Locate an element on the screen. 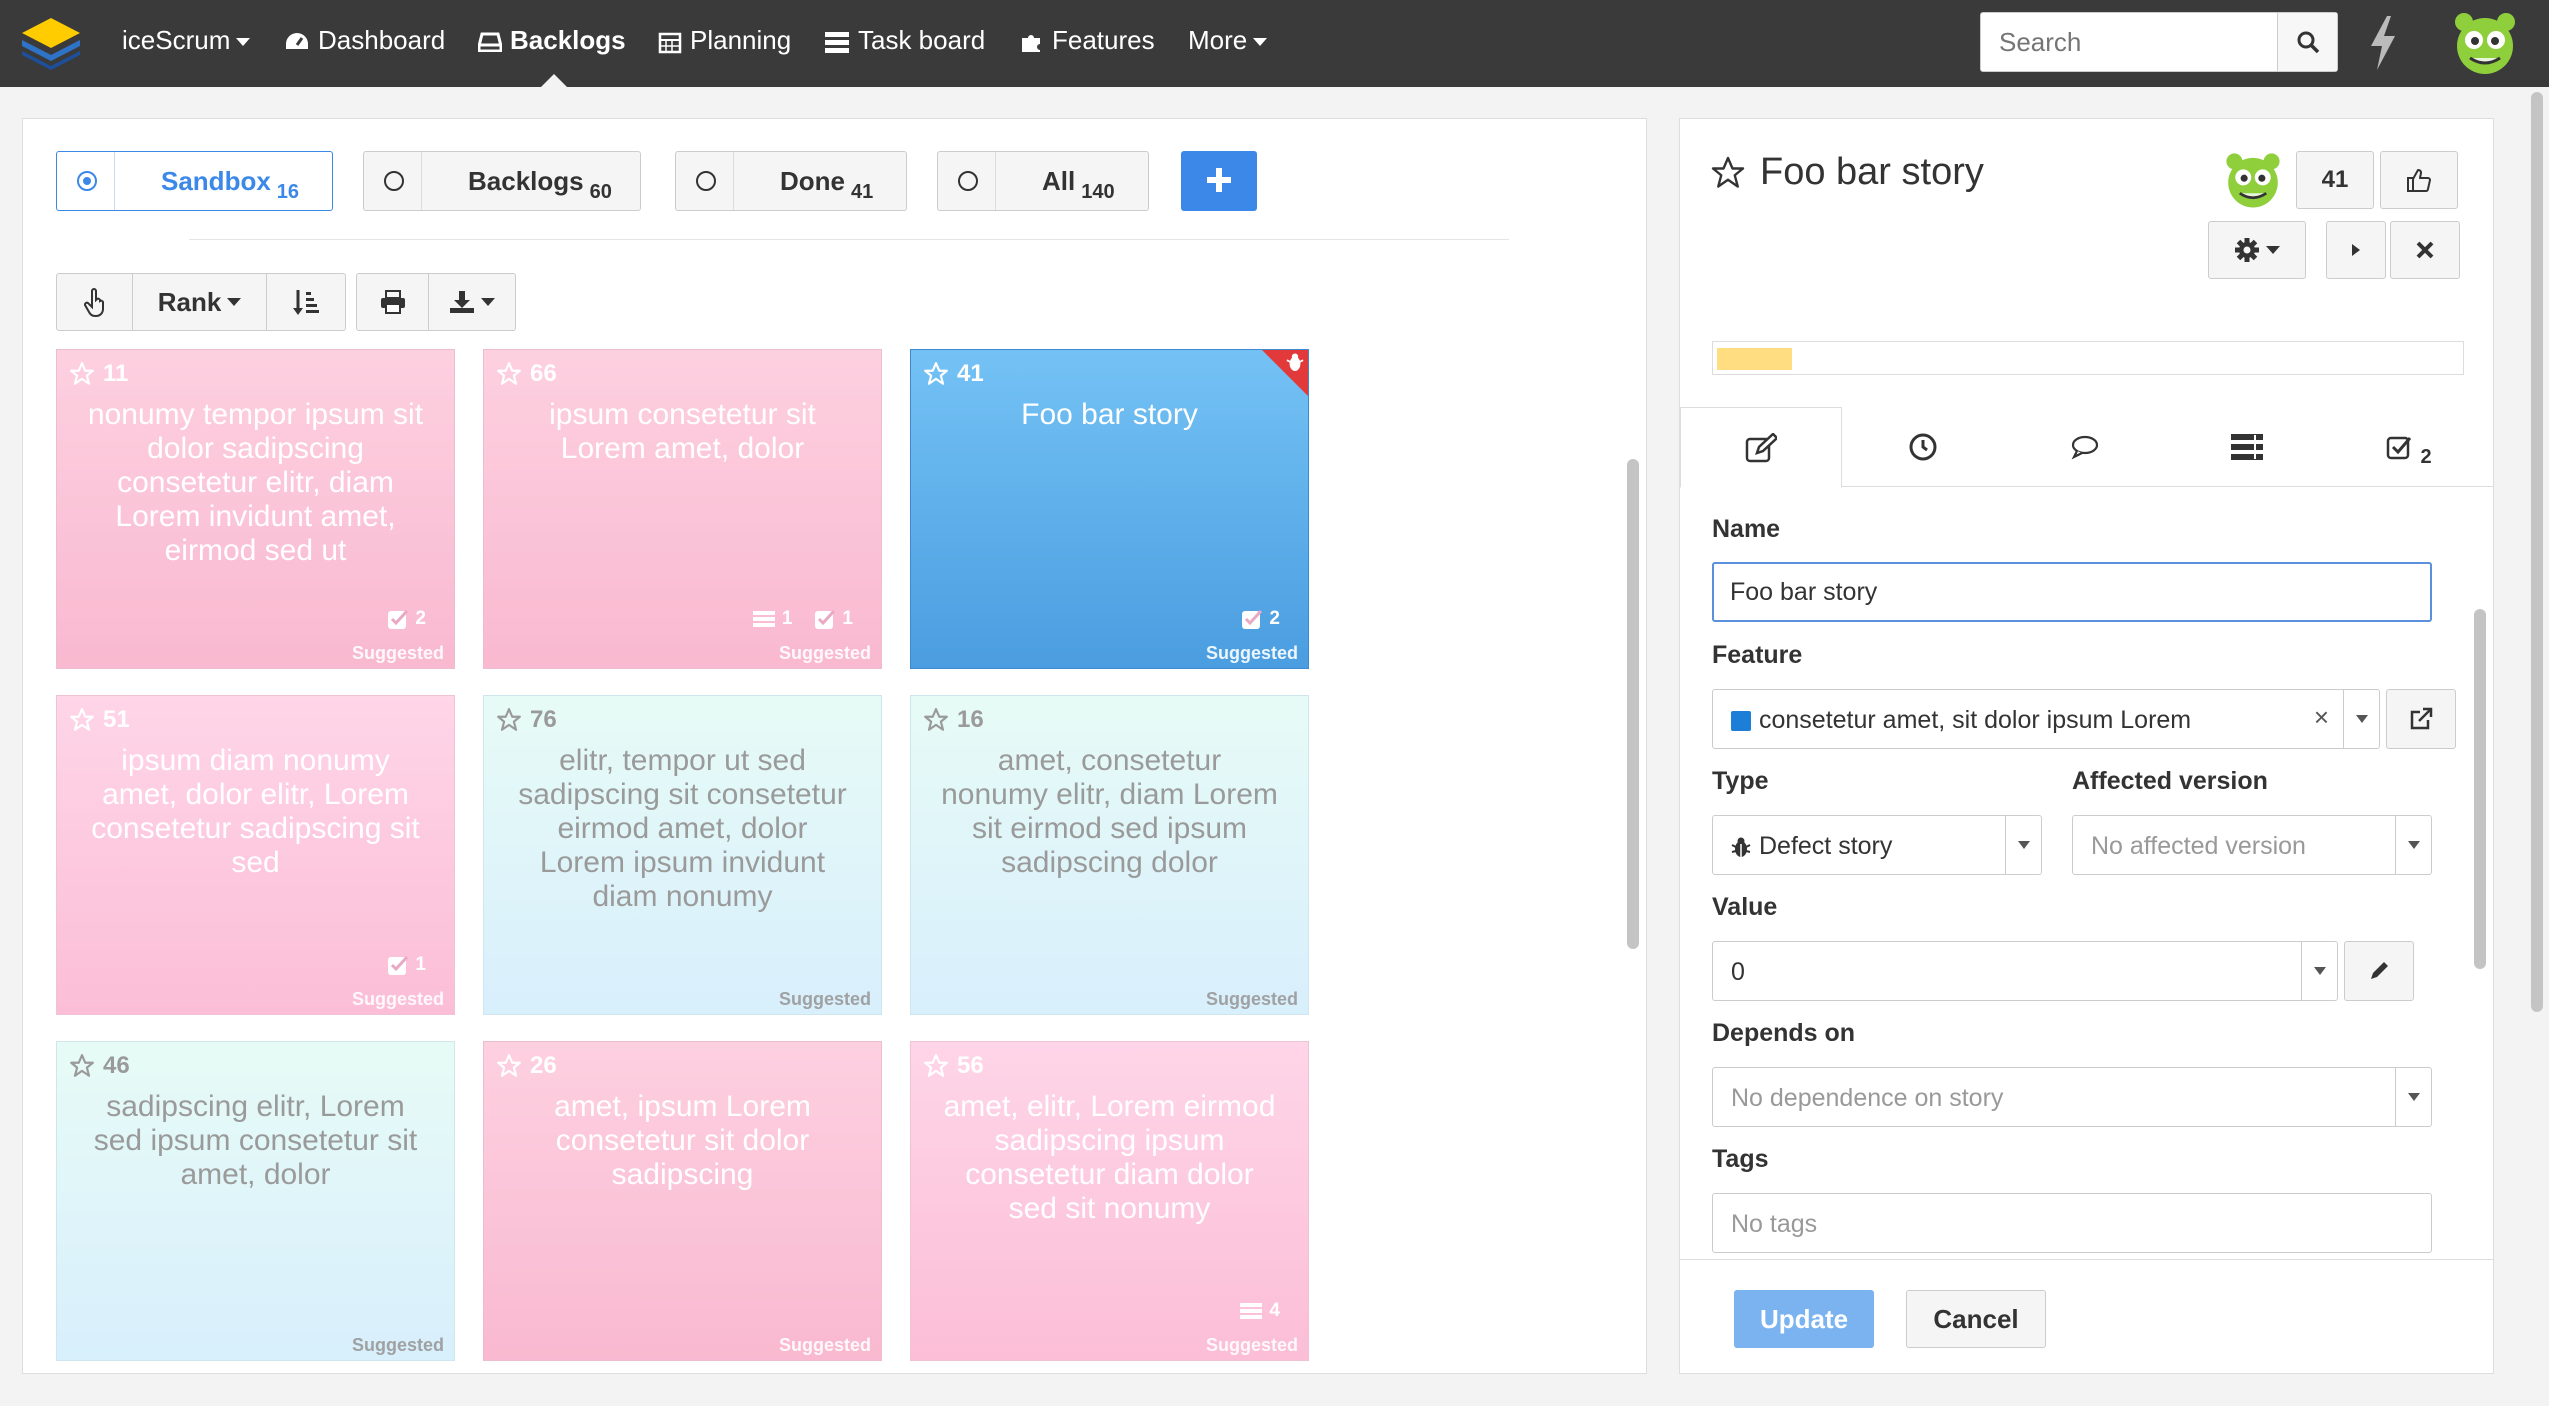 The height and width of the screenshot is (1406, 2549). nav-taskboard: Task board is located at coordinates (904, 43).